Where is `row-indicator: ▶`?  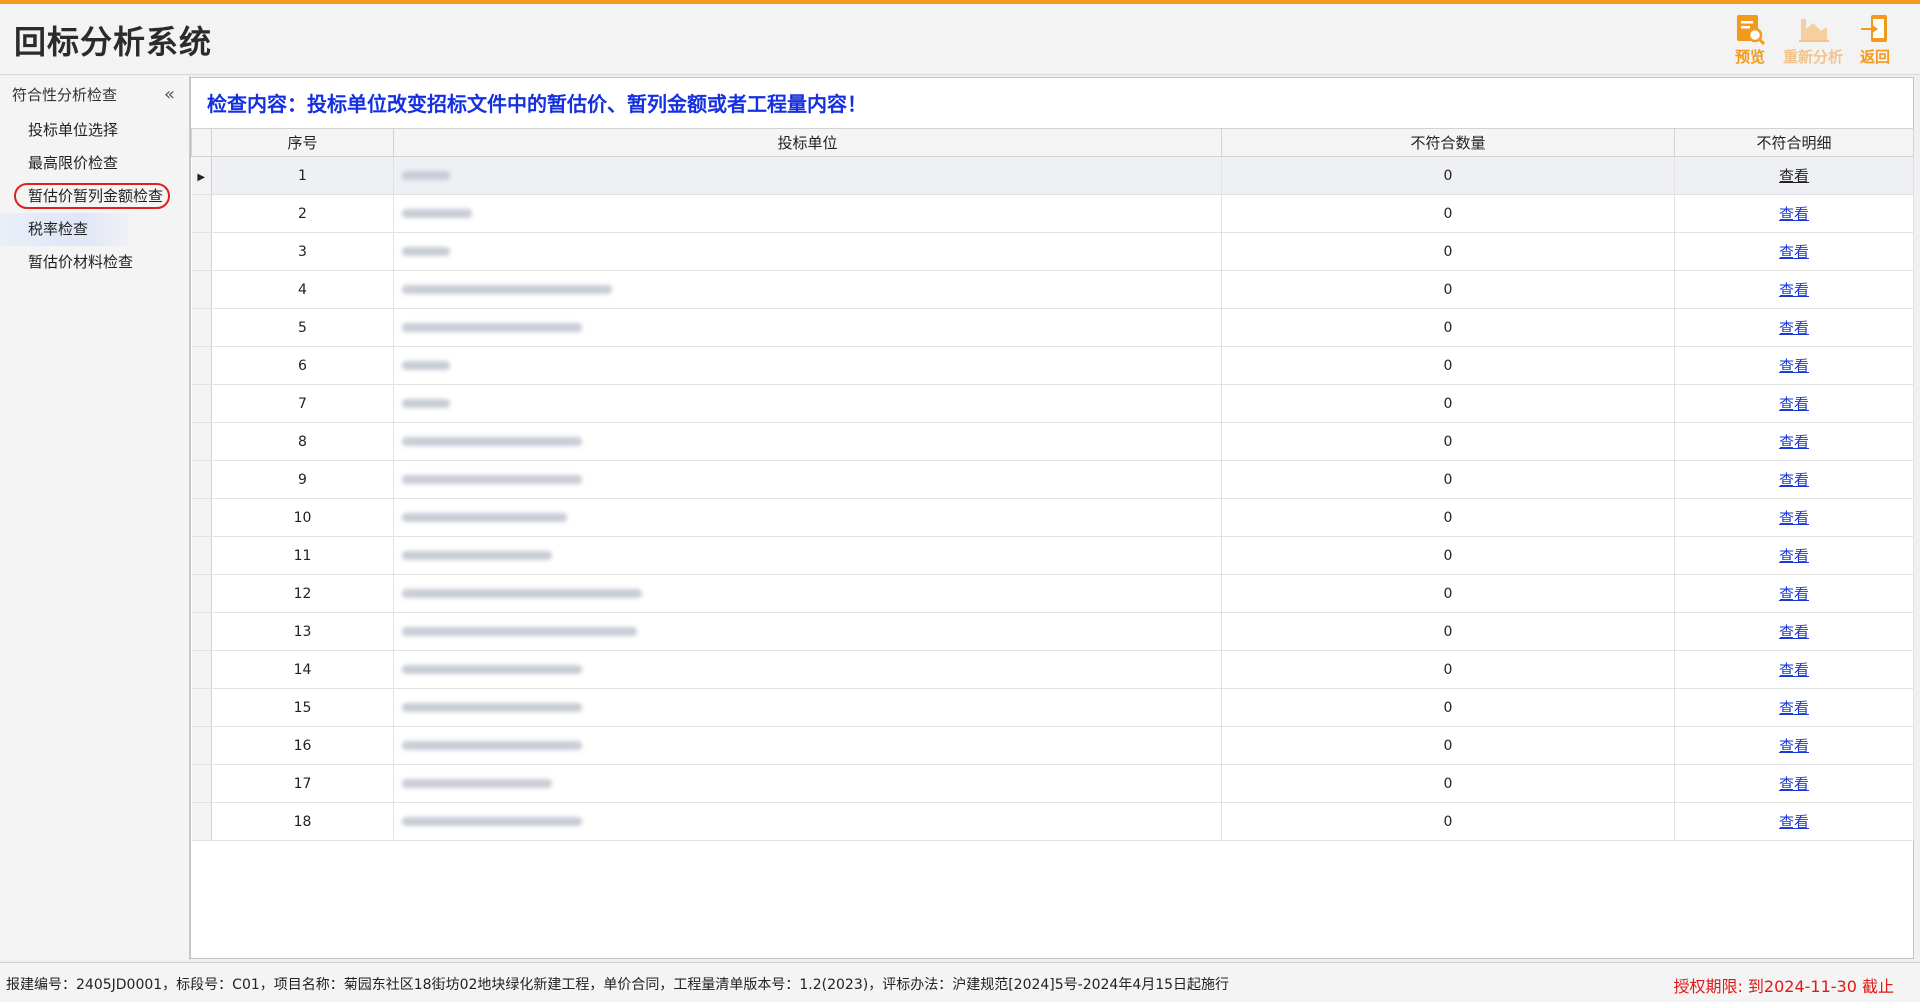 row-indicator: ▶ is located at coordinates (201, 175).